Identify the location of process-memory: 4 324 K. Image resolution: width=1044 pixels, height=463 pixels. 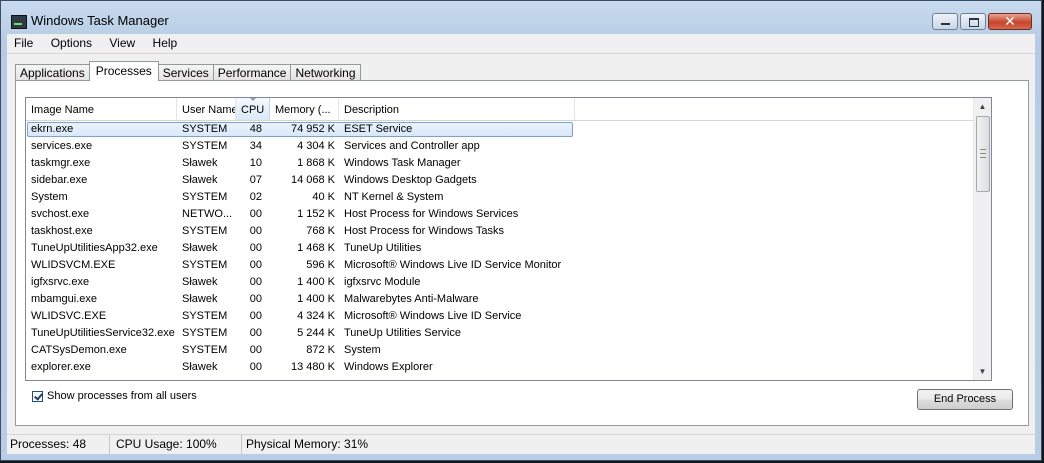
(316, 316).